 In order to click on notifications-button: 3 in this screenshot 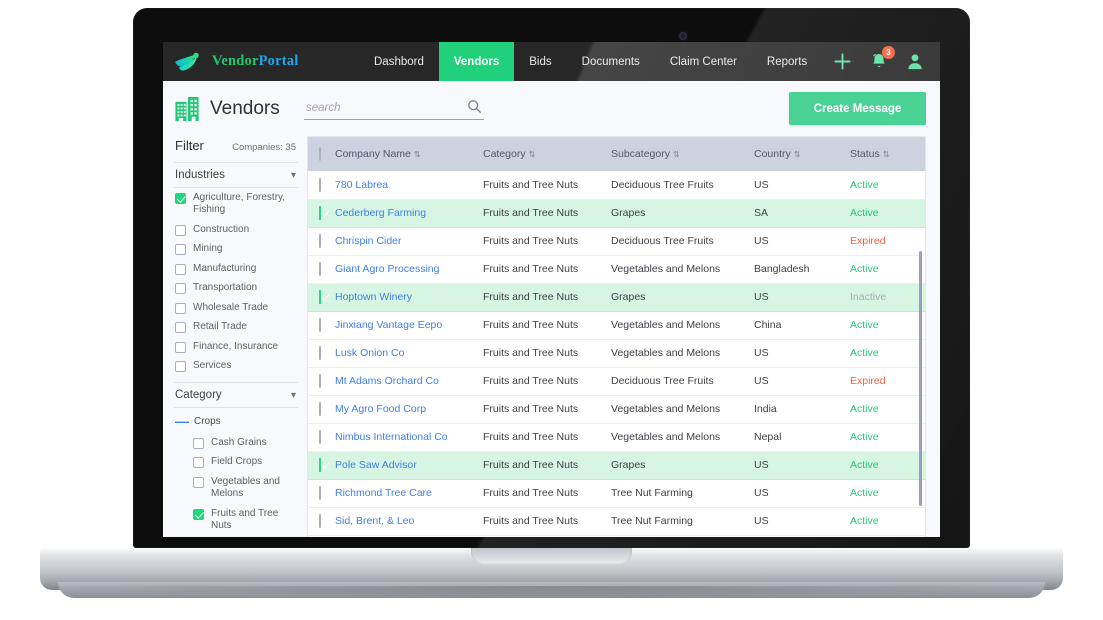, I will do `click(882, 58)`.